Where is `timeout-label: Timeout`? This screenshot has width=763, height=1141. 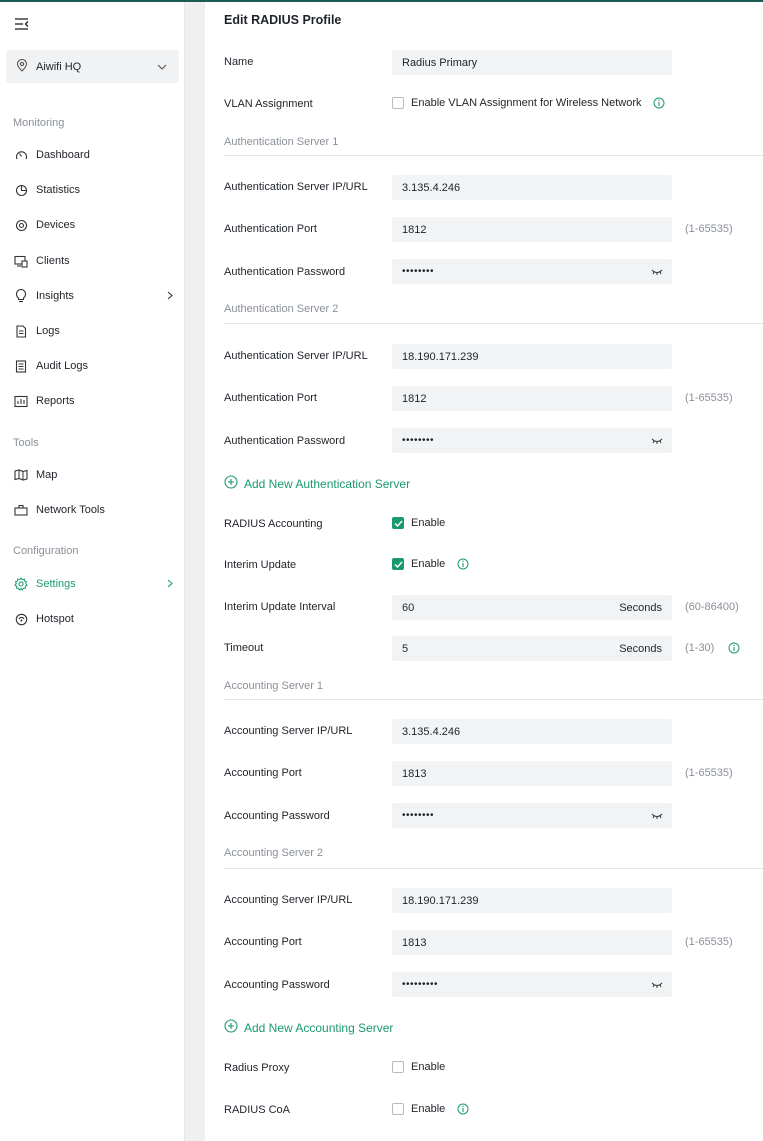
timeout-label: Timeout is located at coordinates (244, 648).